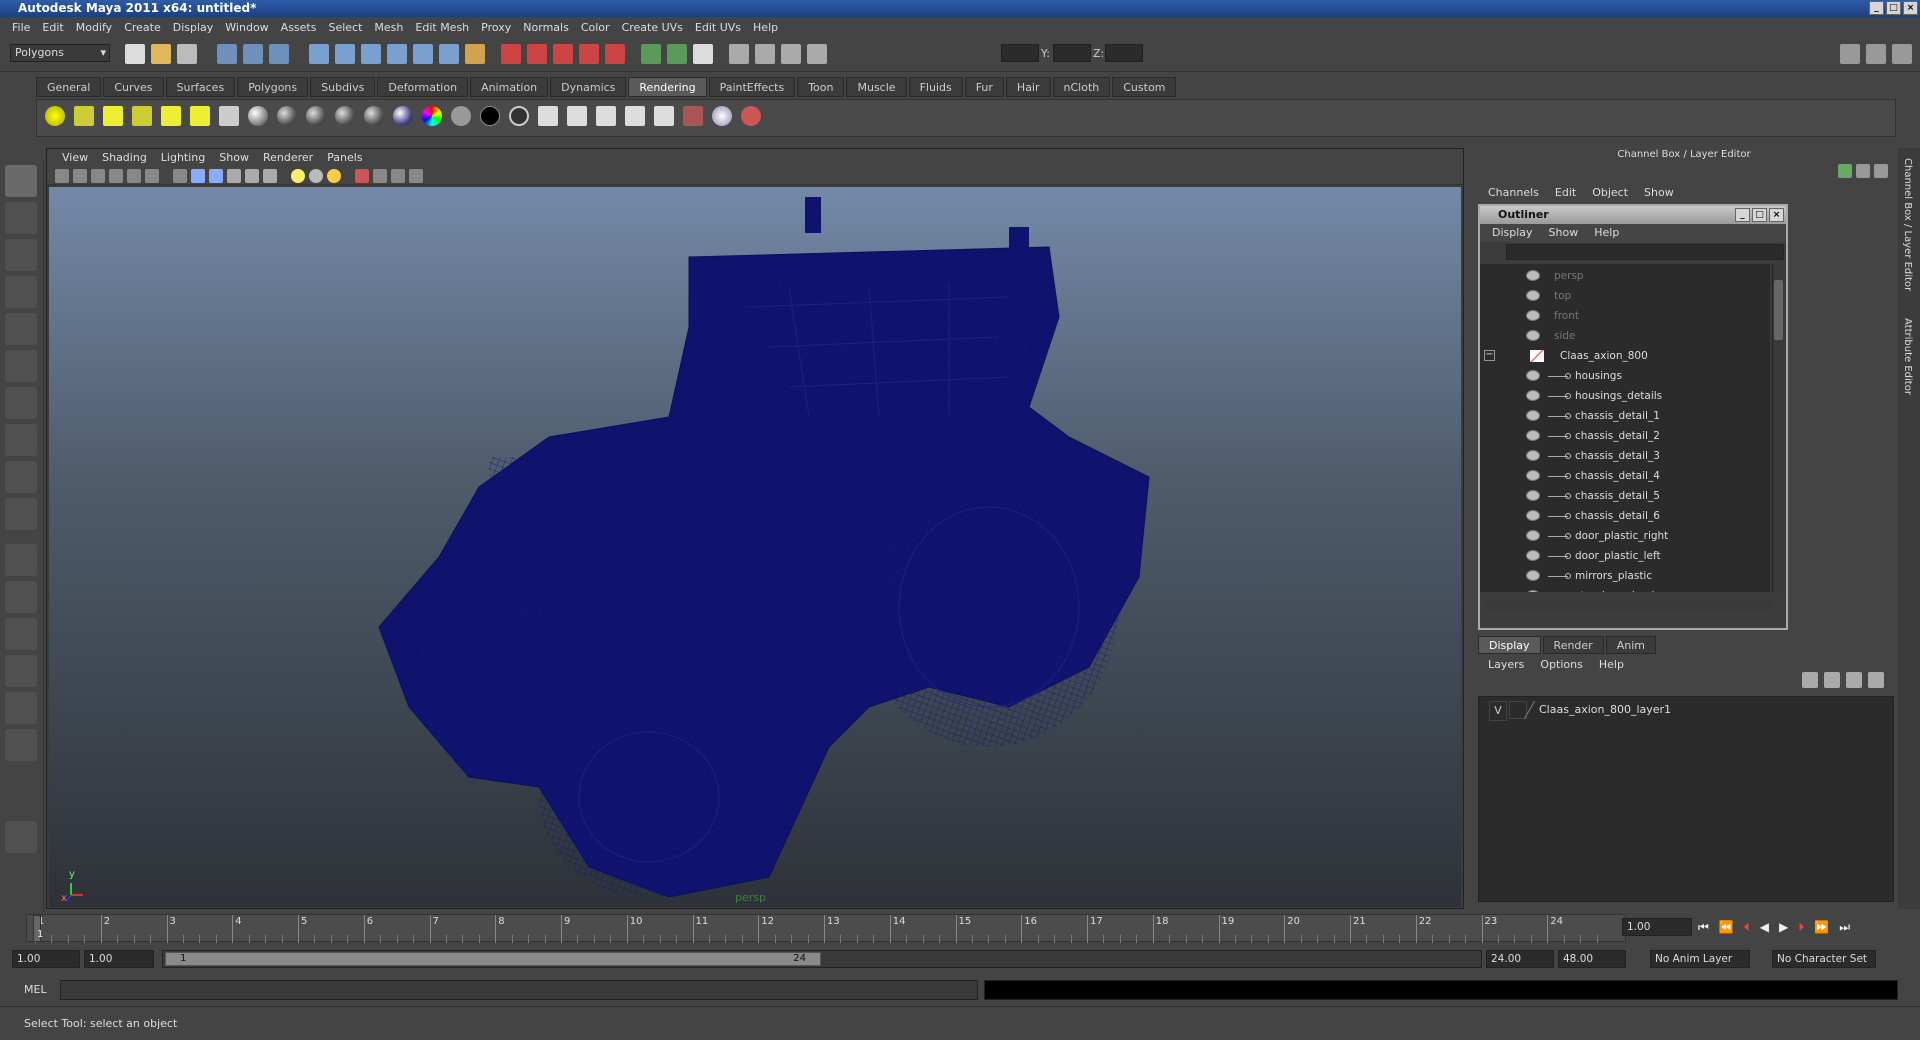 This screenshot has height=1040, width=1920. I want to click on outliner-scroll-thumb, so click(1778, 310).